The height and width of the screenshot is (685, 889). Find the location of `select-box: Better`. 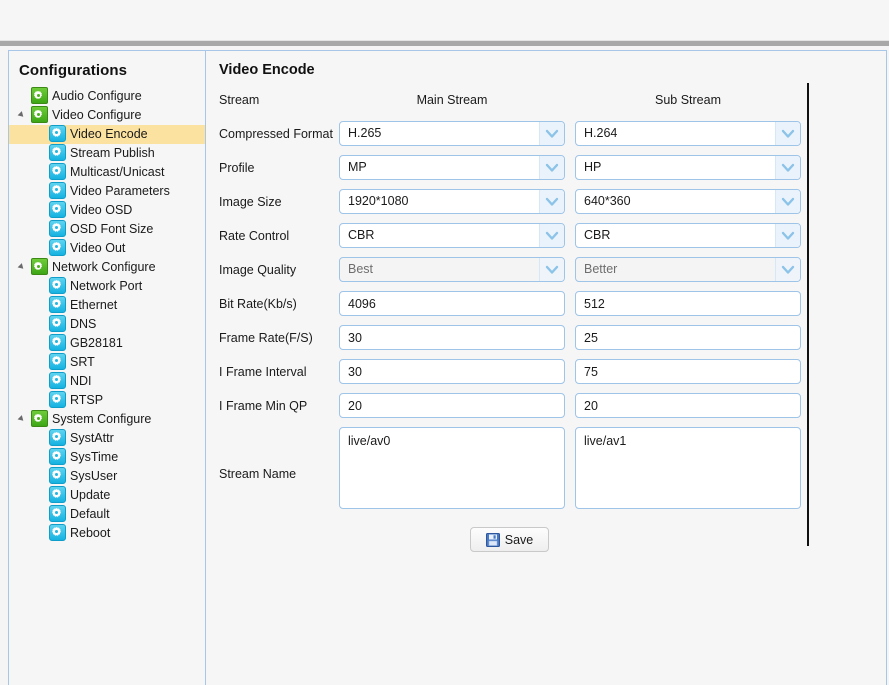

select-box: Better is located at coordinates (688, 269).